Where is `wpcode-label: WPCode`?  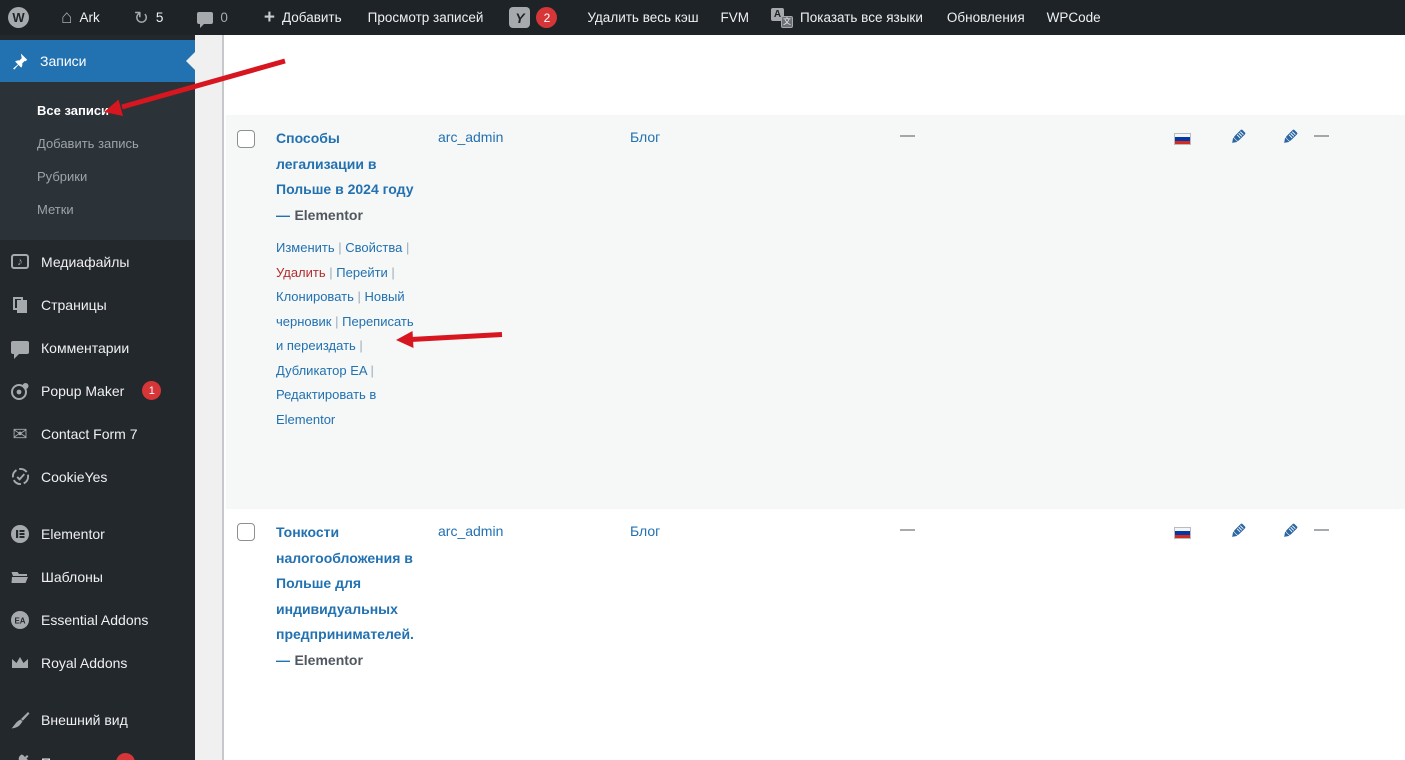
wpcode-label: WPCode is located at coordinates (1073, 17).